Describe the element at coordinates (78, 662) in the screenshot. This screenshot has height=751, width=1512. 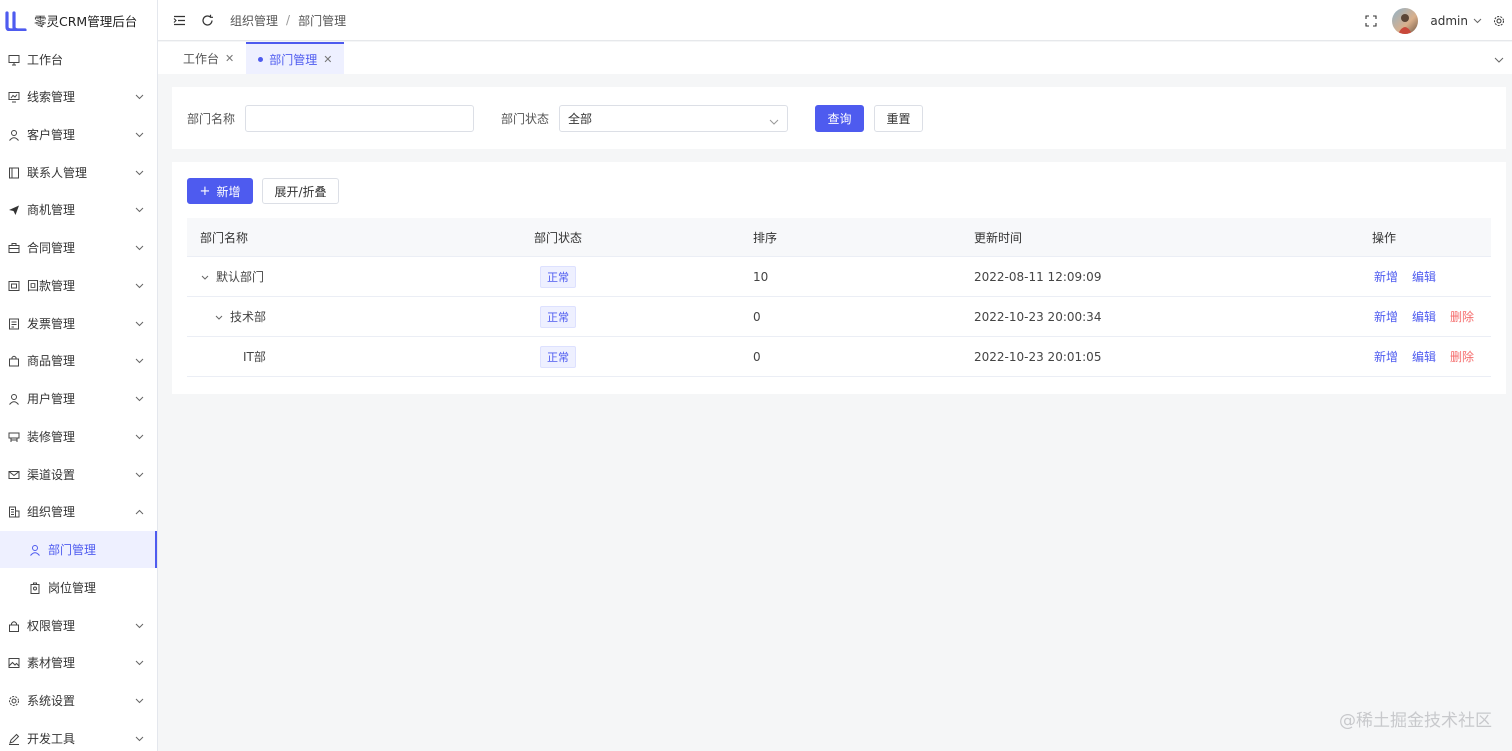
I see `sidebar-item-materials: 素材管理` at that location.